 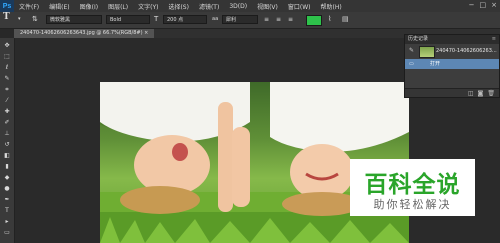 What do you see at coordinates (278, 19) in the screenshot?
I see `align-center-icon: ≡` at bounding box center [278, 19].